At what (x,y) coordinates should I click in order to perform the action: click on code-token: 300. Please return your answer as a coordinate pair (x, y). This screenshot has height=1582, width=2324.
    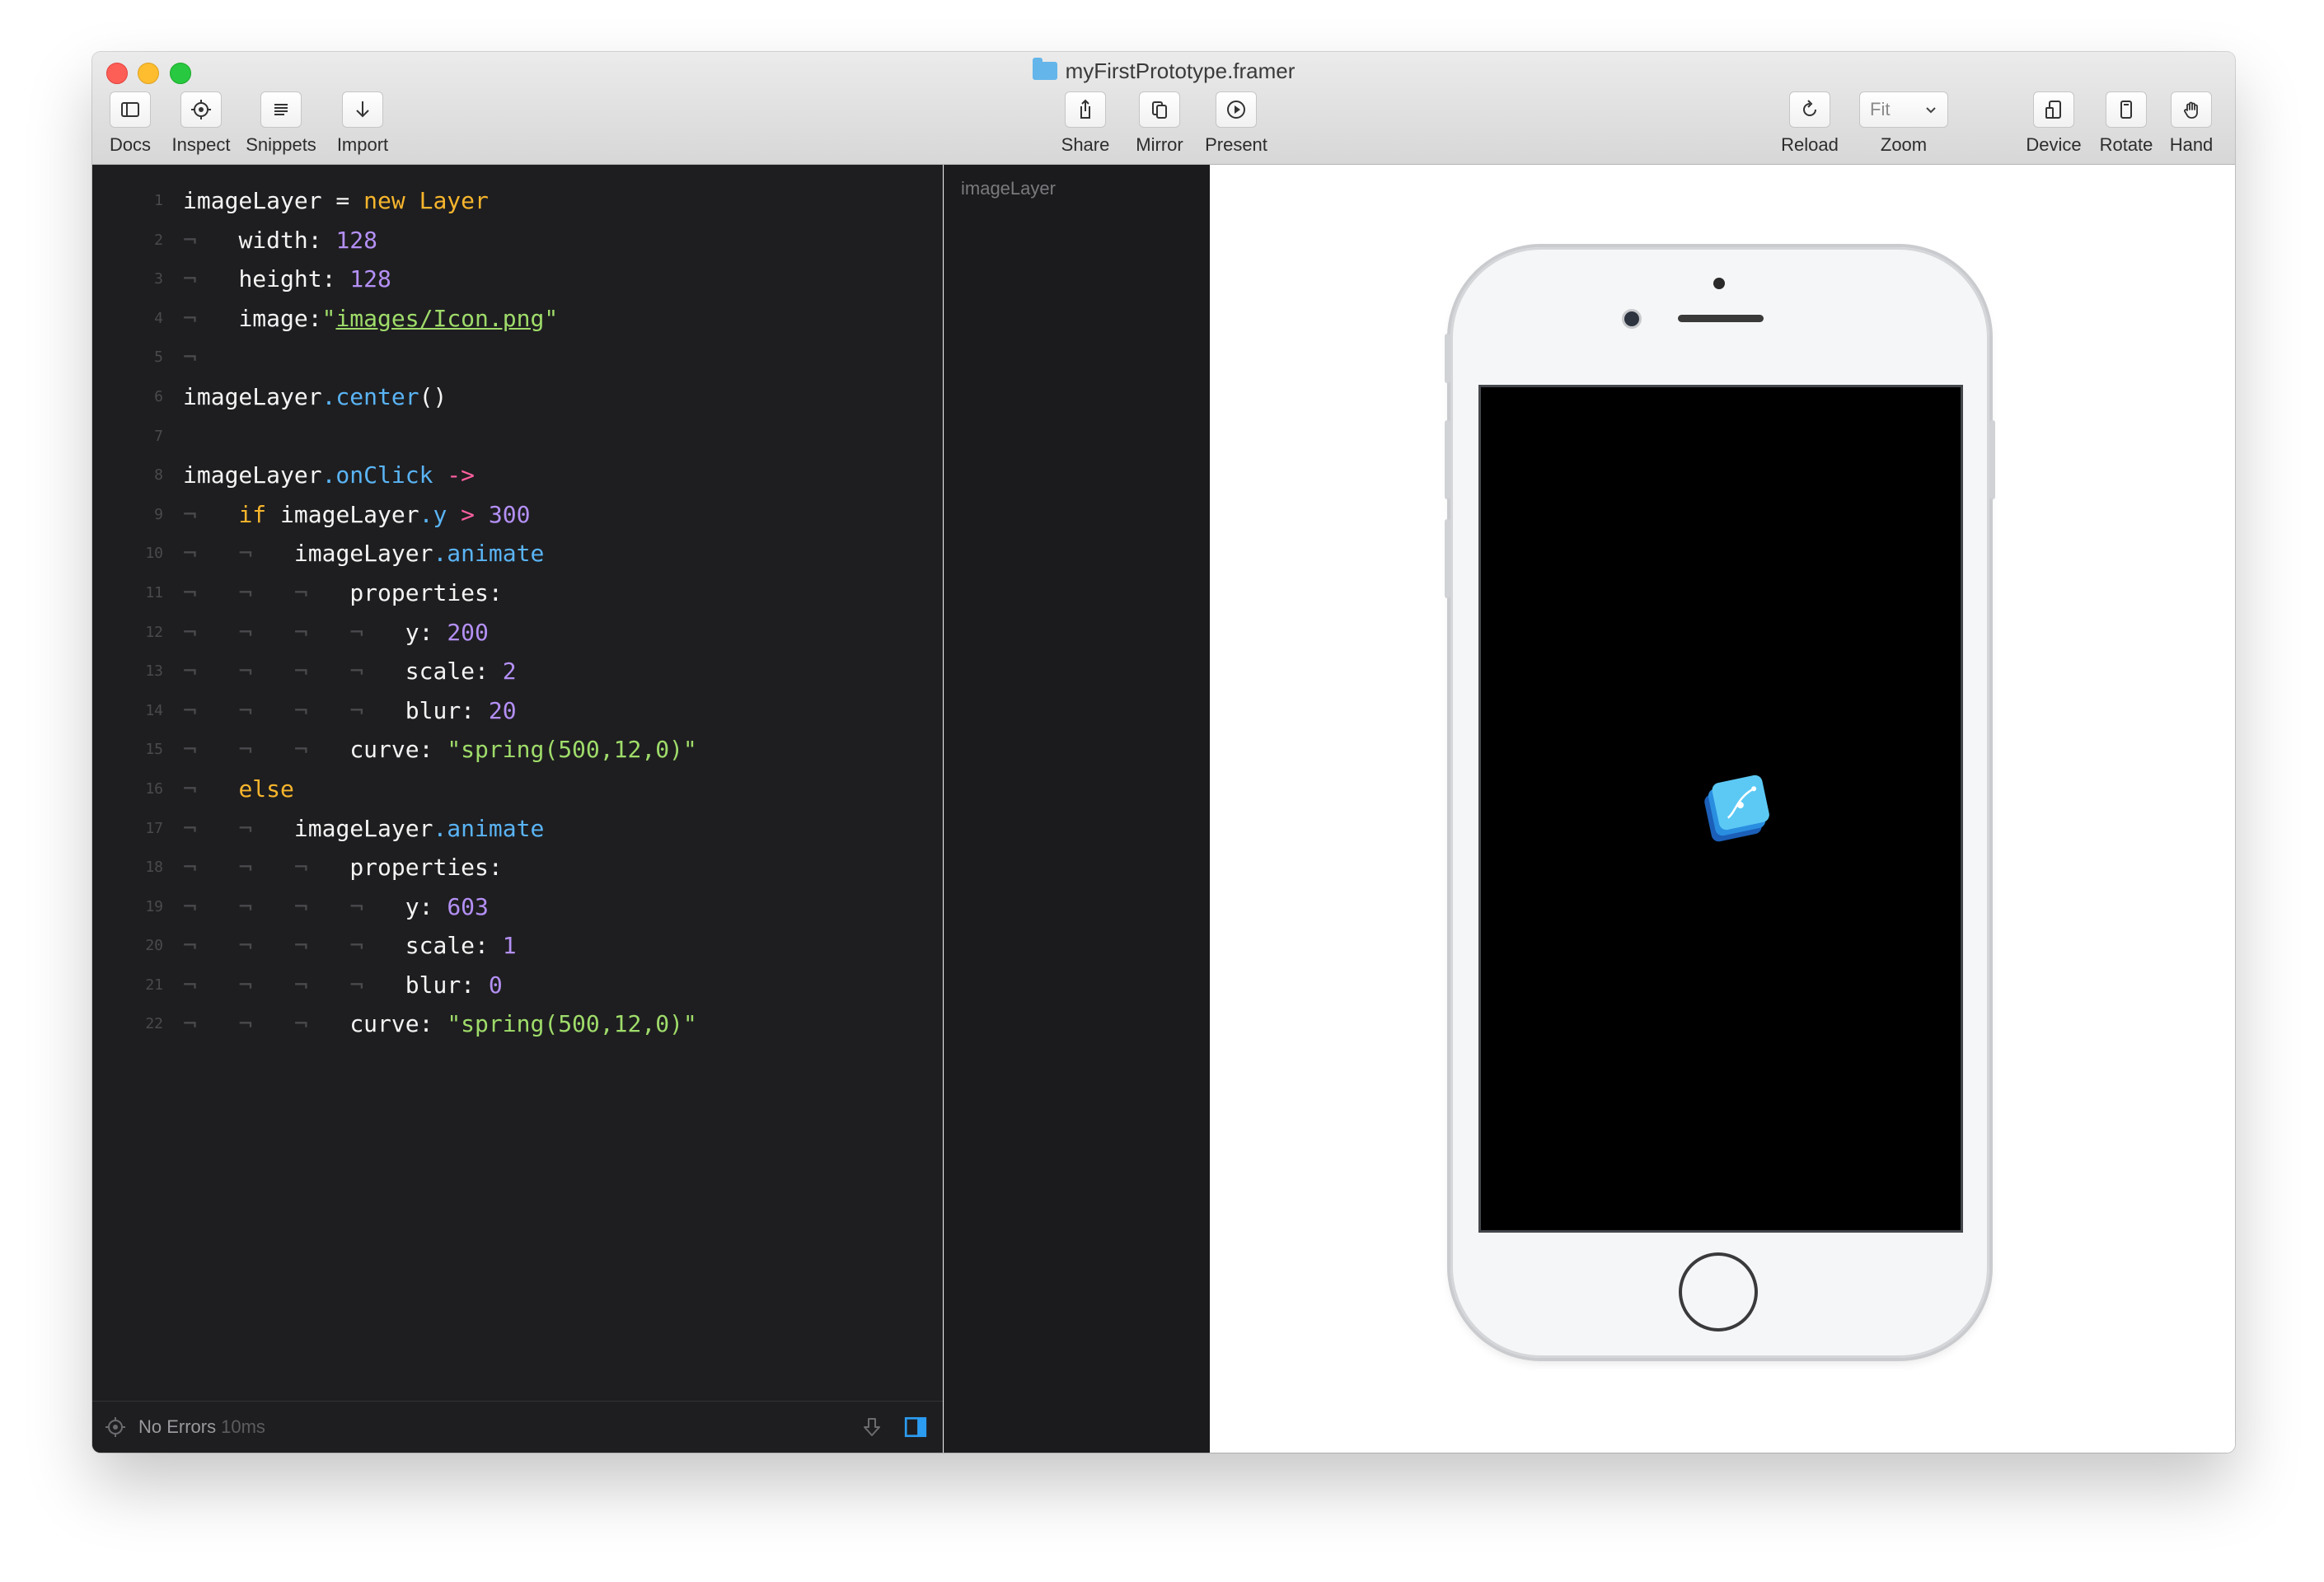
    Looking at the image, I should click on (510, 514).